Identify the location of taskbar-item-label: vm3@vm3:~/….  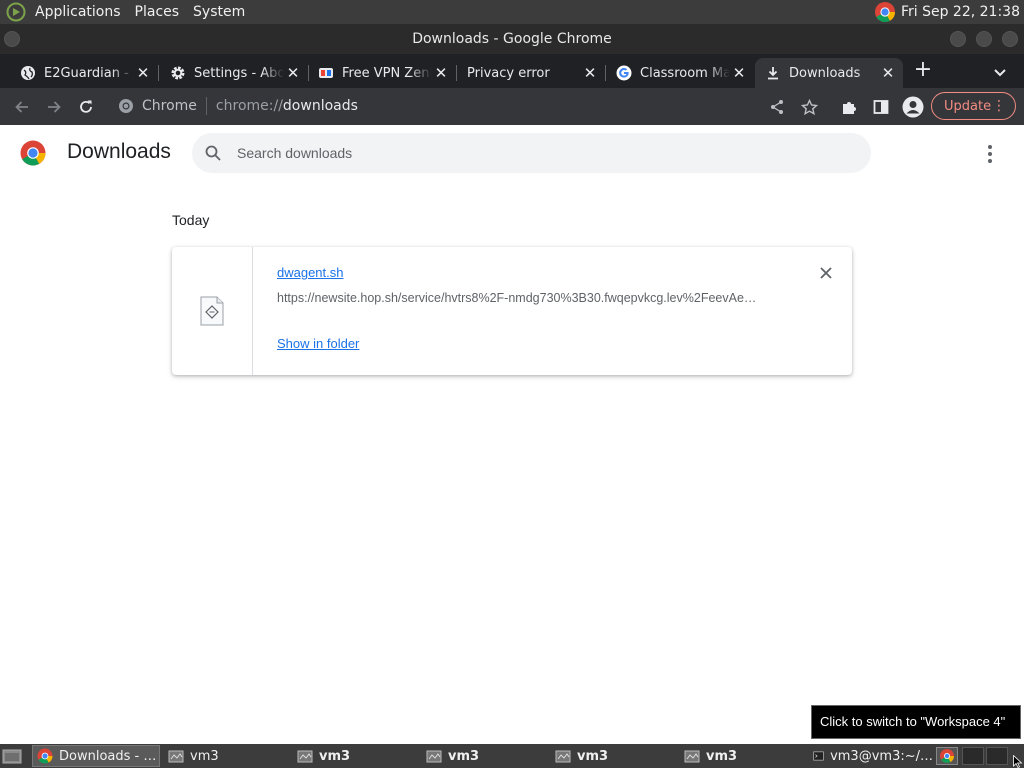
(881, 756).